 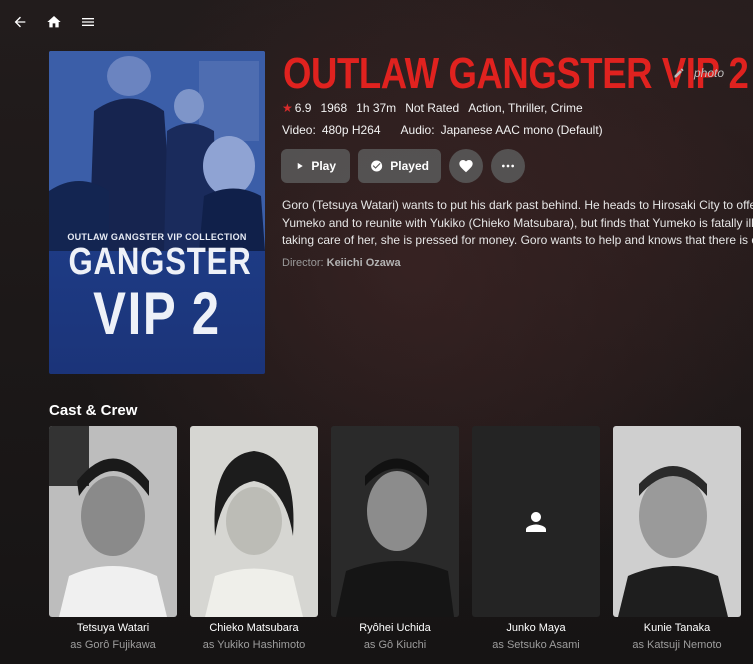 I want to click on cast-card: Junko Maya as Setsuko Asami, so click(x=536, y=538).